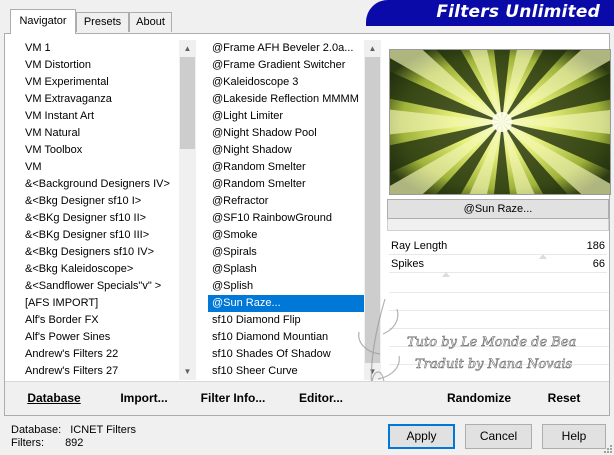 The height and width of the screenshot is (455, 614). I want to click on sun-raze-preview-image, so click(500, 122).